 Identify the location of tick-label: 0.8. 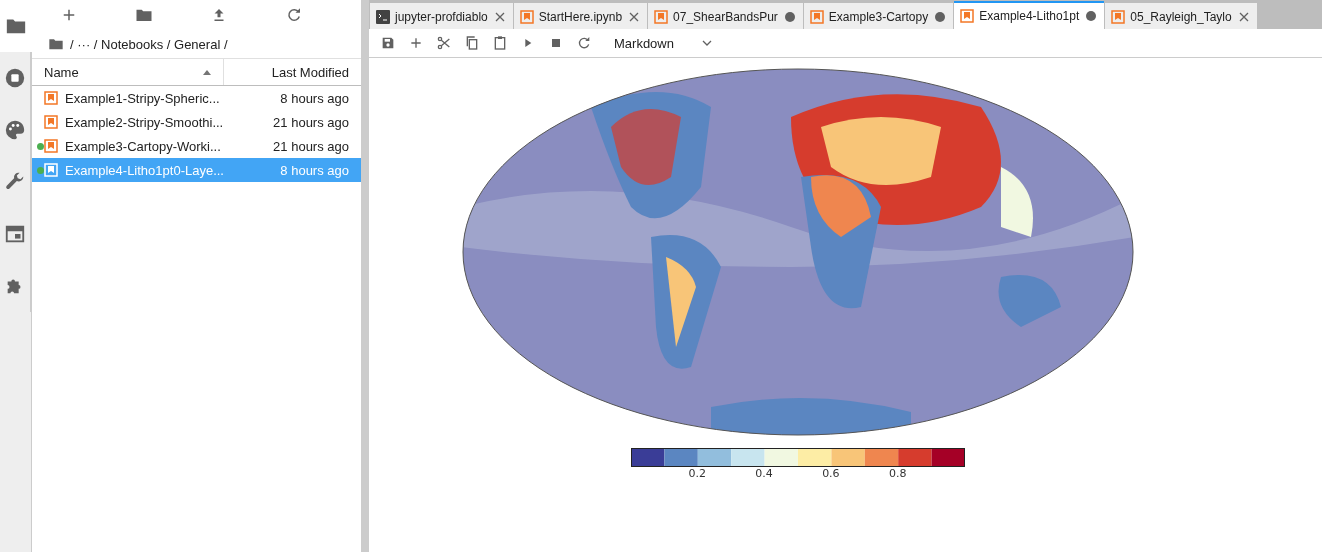
(897, 473).